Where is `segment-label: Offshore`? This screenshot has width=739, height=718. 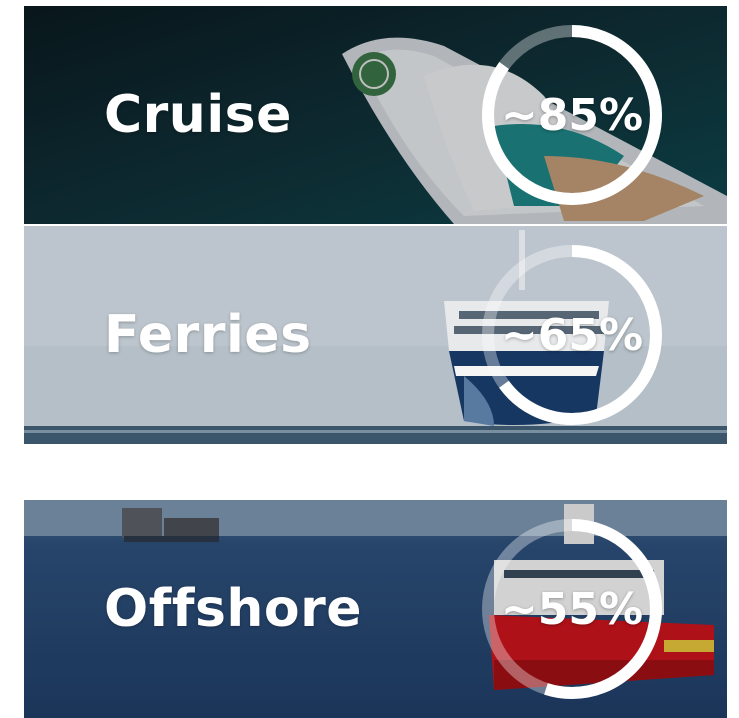 segment-label: Offshore is located at coordinates (233, 609).